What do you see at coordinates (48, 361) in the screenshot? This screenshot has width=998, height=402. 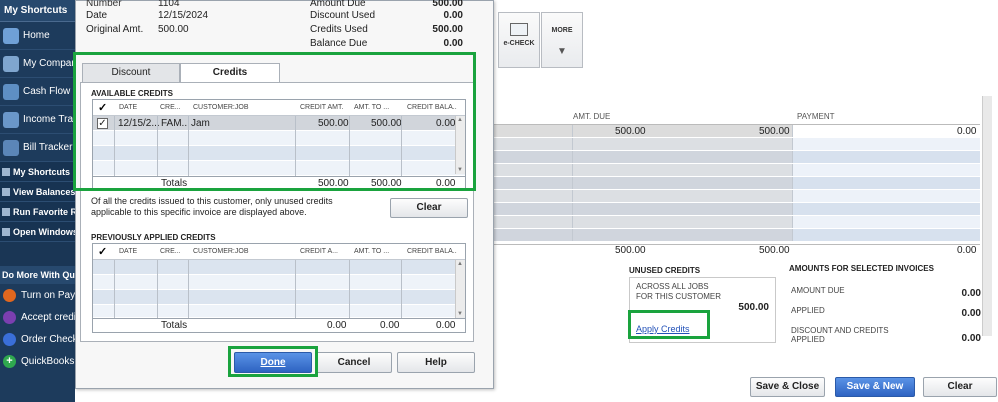 I see `do-more-label: QuickBooks E` at bounding box center [48, 361].